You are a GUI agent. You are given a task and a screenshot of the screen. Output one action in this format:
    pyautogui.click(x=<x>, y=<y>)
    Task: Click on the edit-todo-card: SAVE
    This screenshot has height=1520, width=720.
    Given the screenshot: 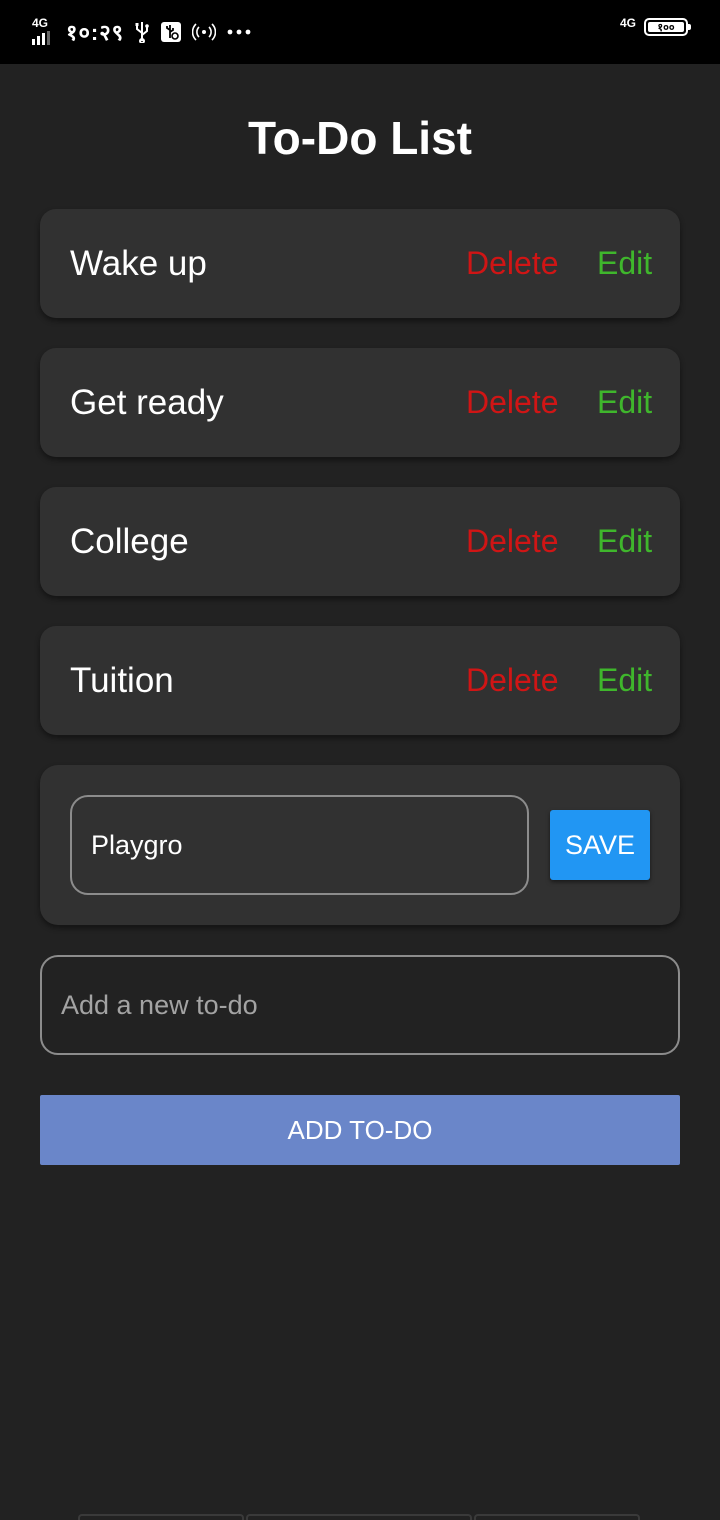 What is the action you would take?
    pyautogui.click(x=360, y=845)
    